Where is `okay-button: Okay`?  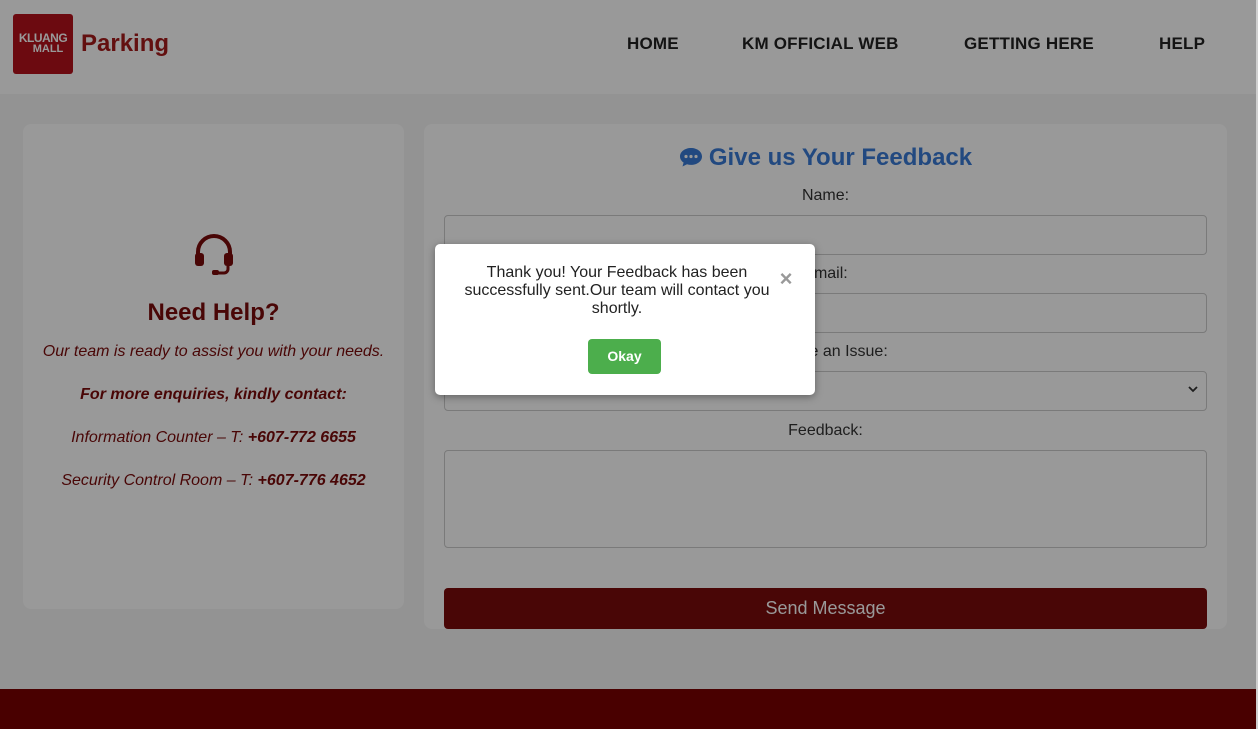
okay-button: Okay is located at coordinates (624, 356).